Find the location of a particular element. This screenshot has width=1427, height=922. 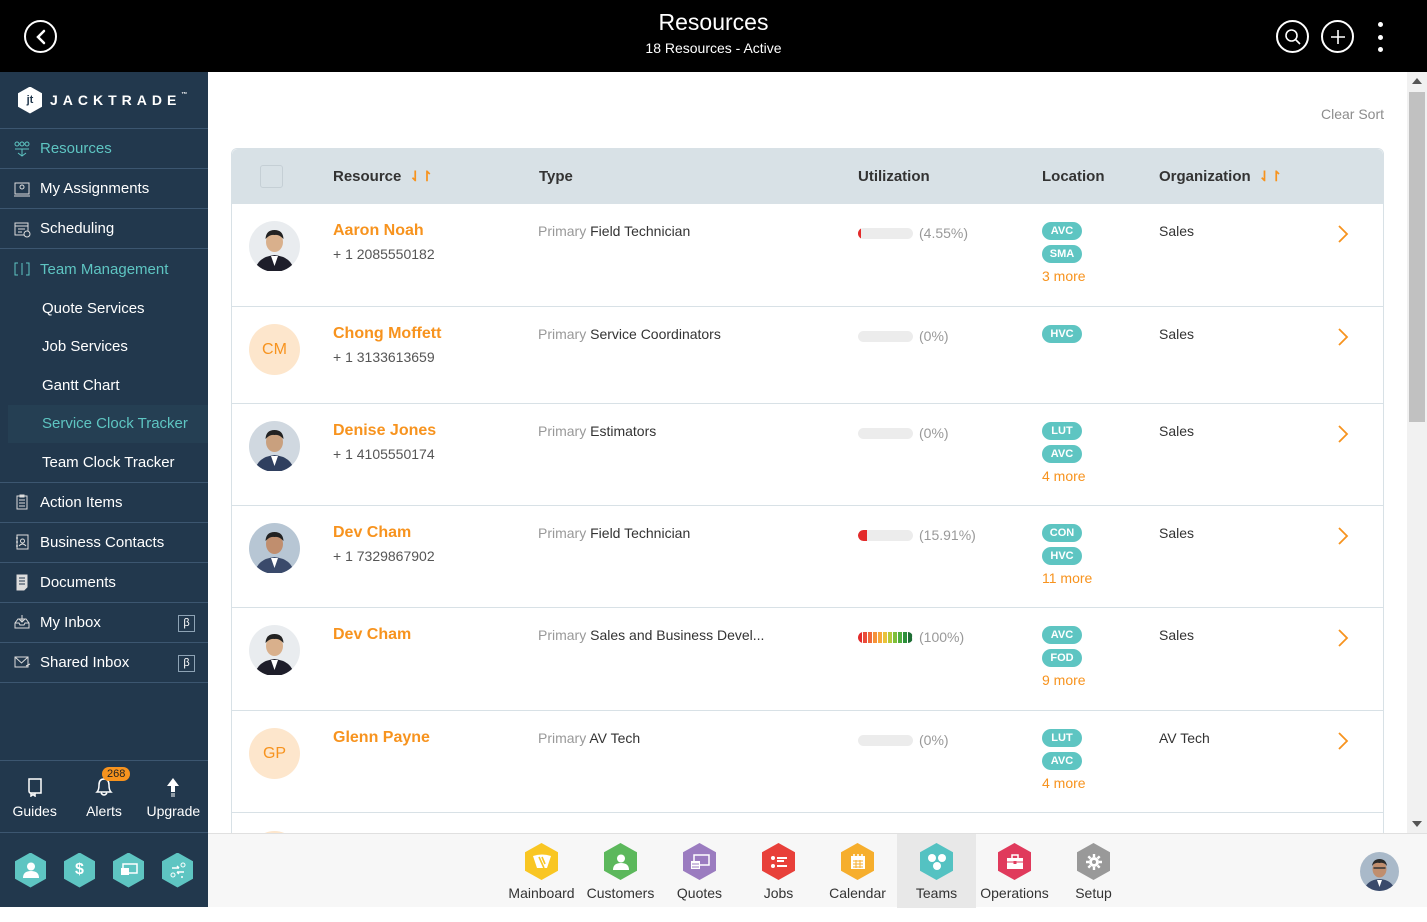

dock-item-calendar: Calendar is located at coordinates (857, 871).